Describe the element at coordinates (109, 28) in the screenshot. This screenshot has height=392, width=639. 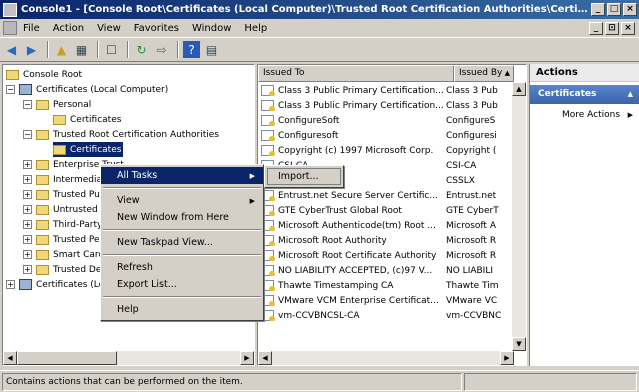
I see `menu-view: View` at that location.